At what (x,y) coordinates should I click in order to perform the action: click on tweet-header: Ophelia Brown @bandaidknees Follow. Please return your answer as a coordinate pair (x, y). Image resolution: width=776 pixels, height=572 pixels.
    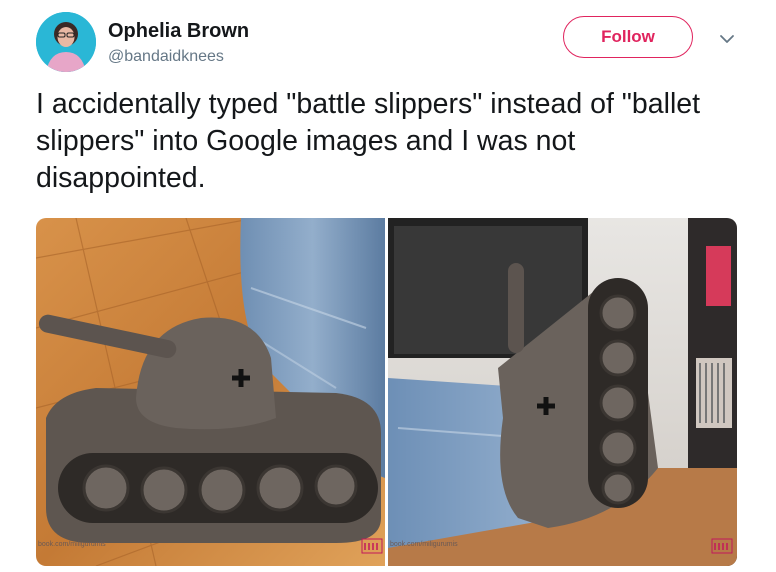
    Looking at the image, I should click on (393, 41).